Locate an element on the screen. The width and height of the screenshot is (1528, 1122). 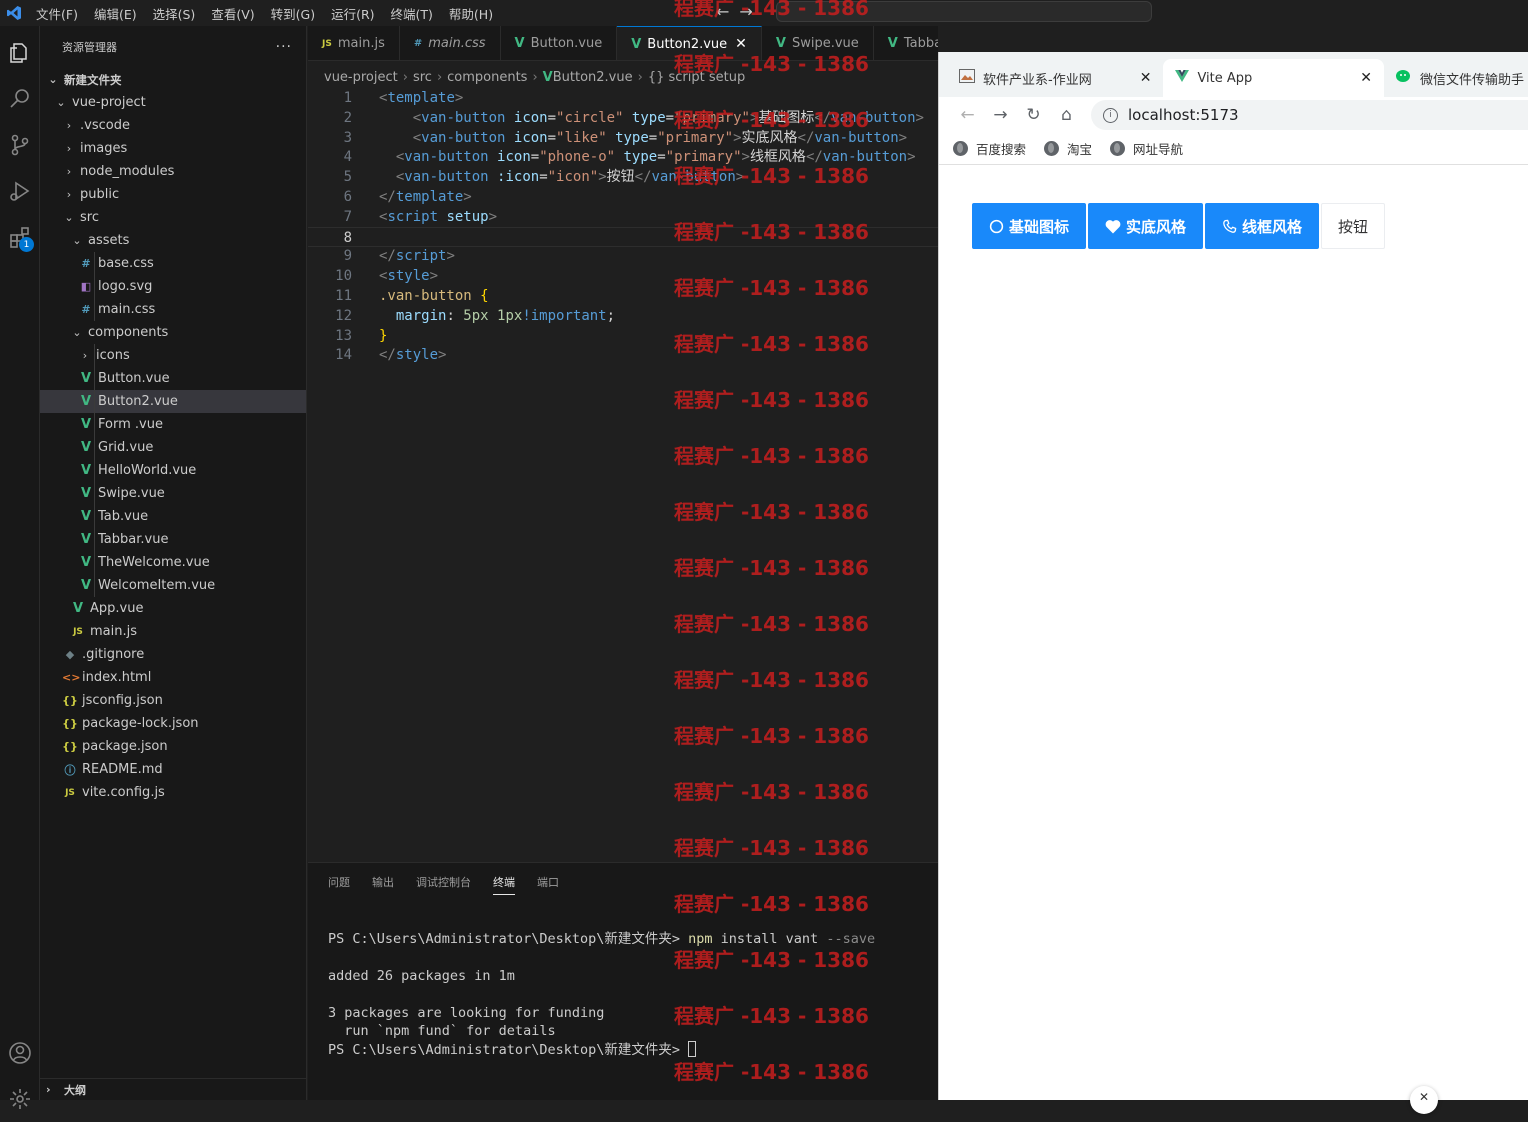
command-center-search is located at coordinates (964, 11).